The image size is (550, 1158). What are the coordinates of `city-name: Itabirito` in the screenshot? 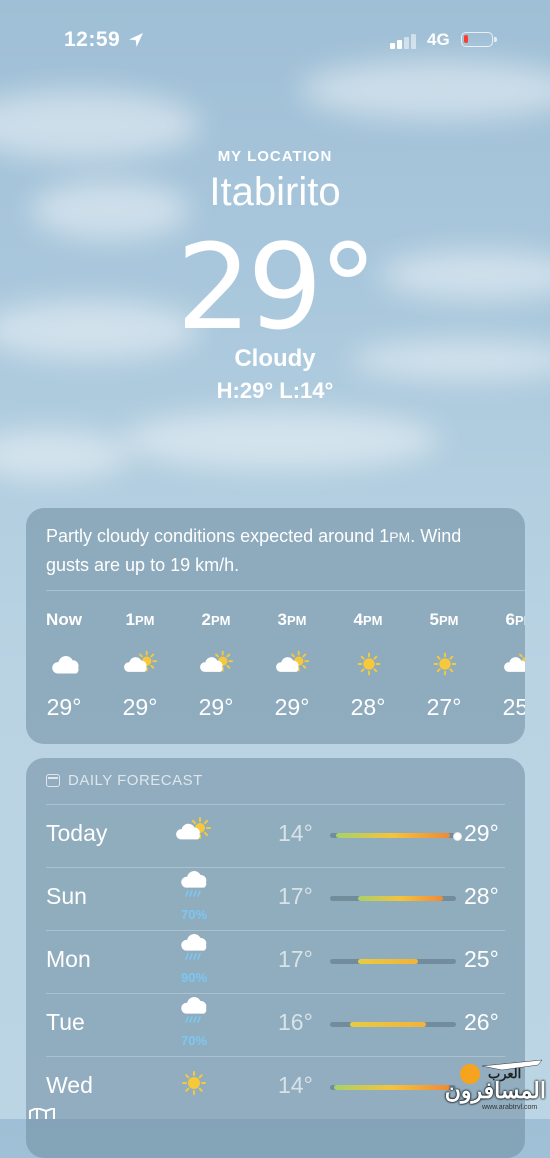 It's located at (275, 192).